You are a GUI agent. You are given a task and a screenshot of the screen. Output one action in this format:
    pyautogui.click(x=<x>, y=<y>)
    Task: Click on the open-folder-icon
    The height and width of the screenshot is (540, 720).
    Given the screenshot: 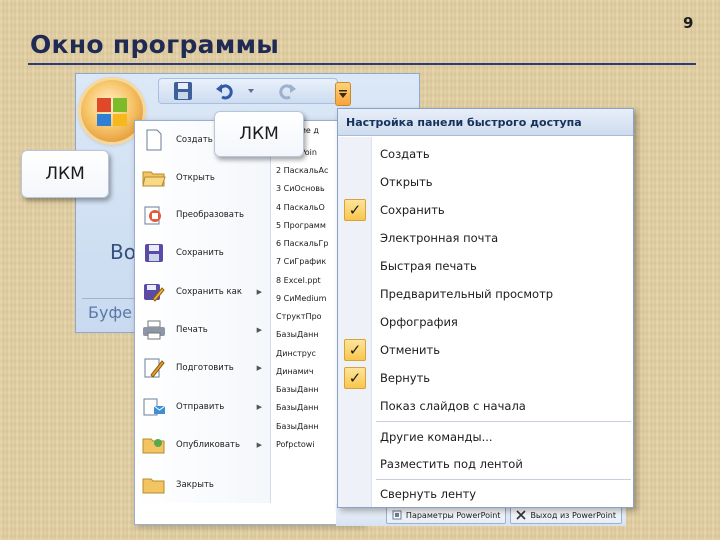 What is the action you would take?
    pyautogui.click(x=154, y=178)
    